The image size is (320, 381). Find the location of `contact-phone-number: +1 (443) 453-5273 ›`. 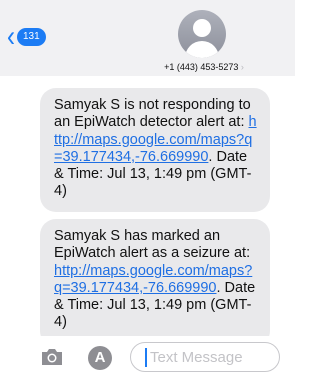

contact-phone-number: +1 (443) 453-5273 › is located at coordinates (204, 67).